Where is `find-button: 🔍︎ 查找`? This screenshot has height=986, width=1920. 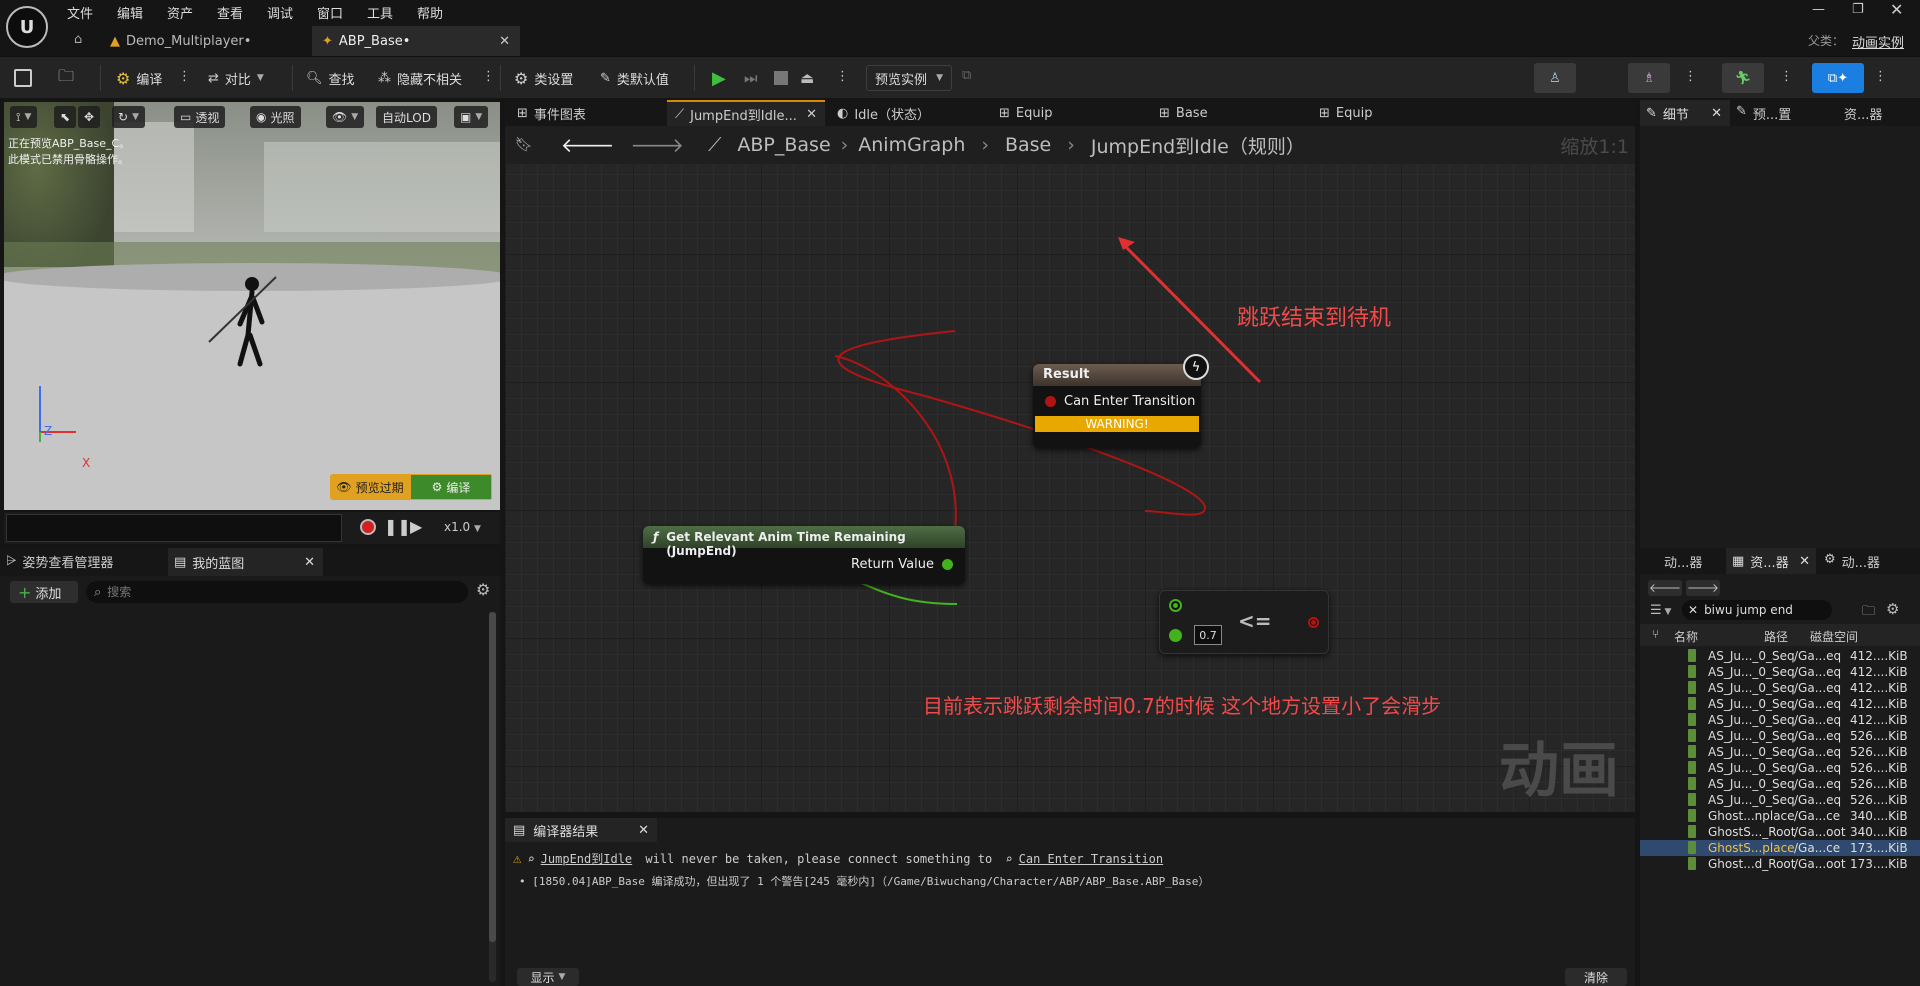
find-button: 🔍︎ 查找 is located at coordinates (330, 78).